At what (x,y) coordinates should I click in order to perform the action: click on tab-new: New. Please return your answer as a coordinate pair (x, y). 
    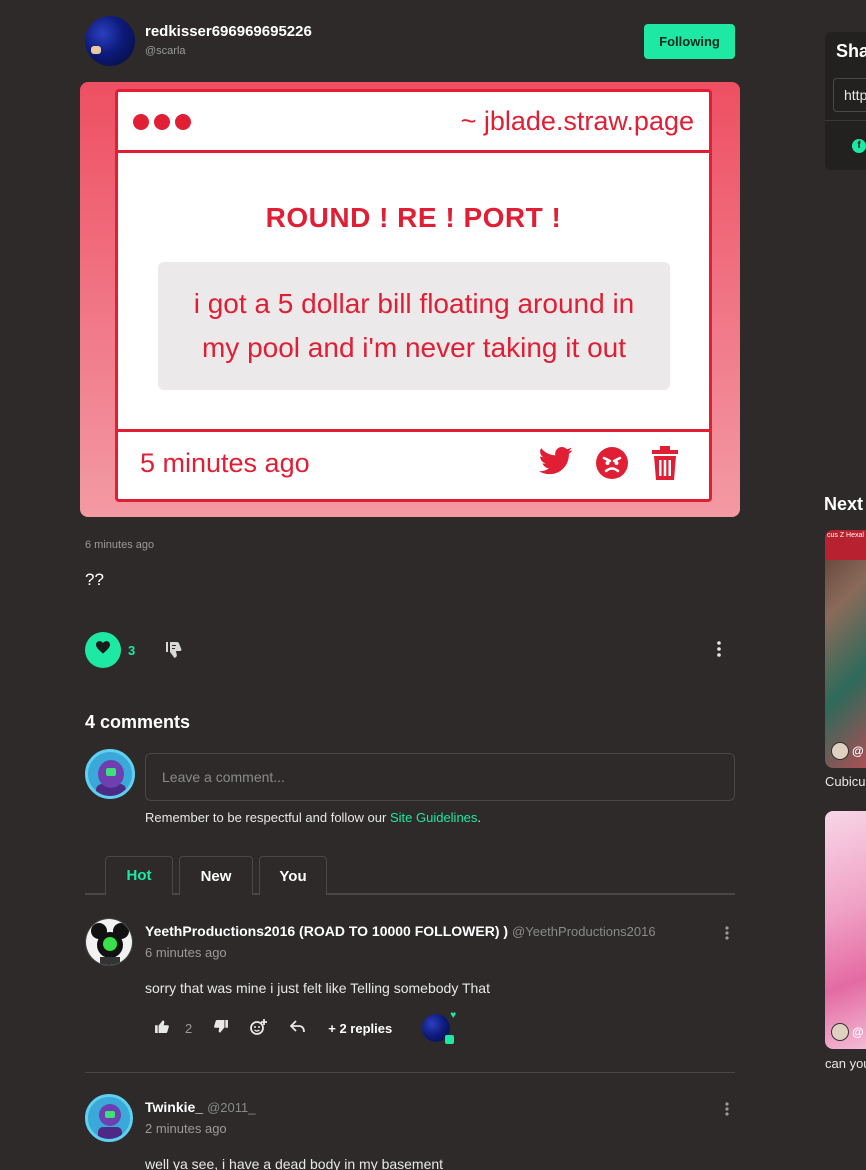
    Looking at the image, I should click on (216, 875).